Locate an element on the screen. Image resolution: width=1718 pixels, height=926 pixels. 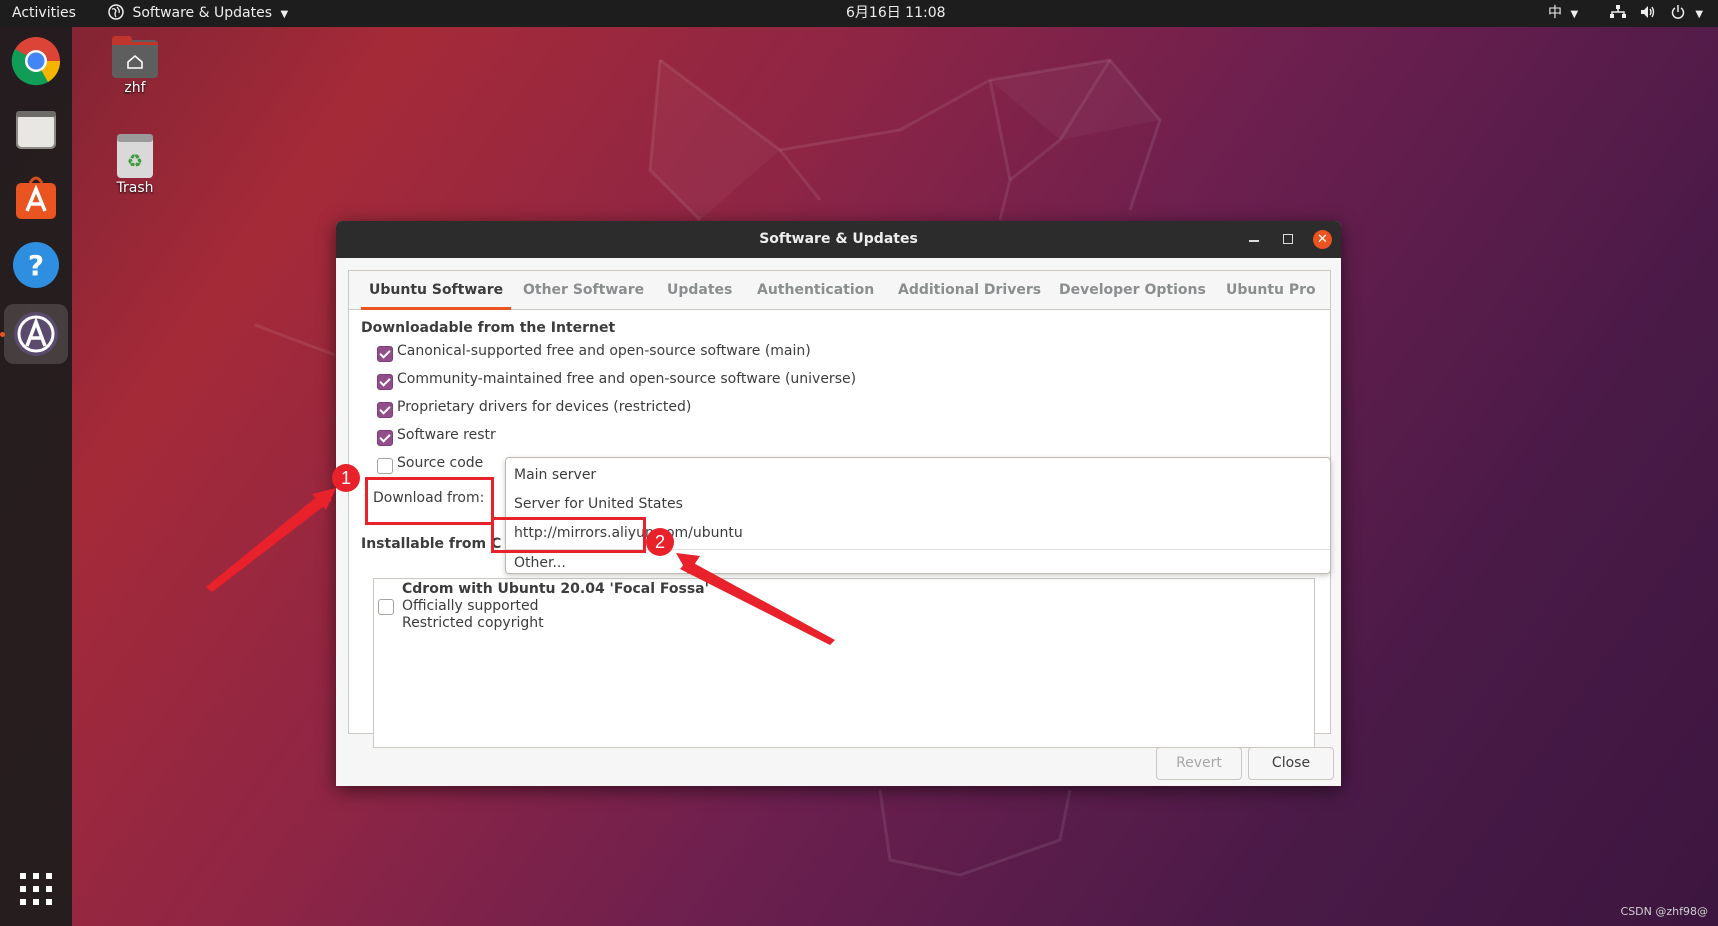
files-icon is located at coordinates (36, 129).